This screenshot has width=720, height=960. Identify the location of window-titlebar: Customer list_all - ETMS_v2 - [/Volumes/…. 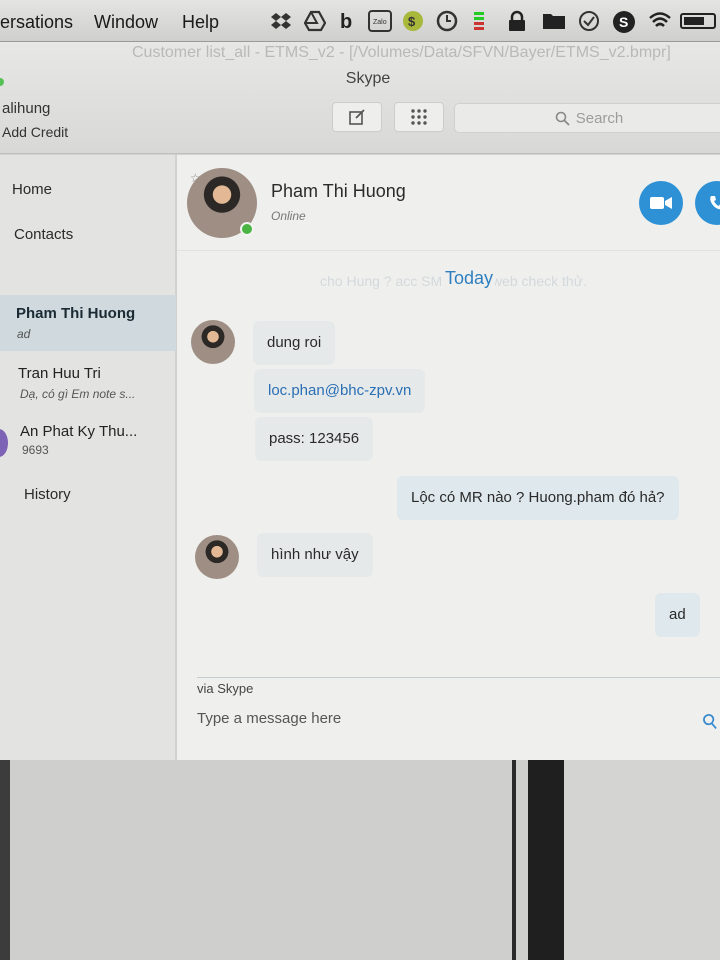
(360, 98).